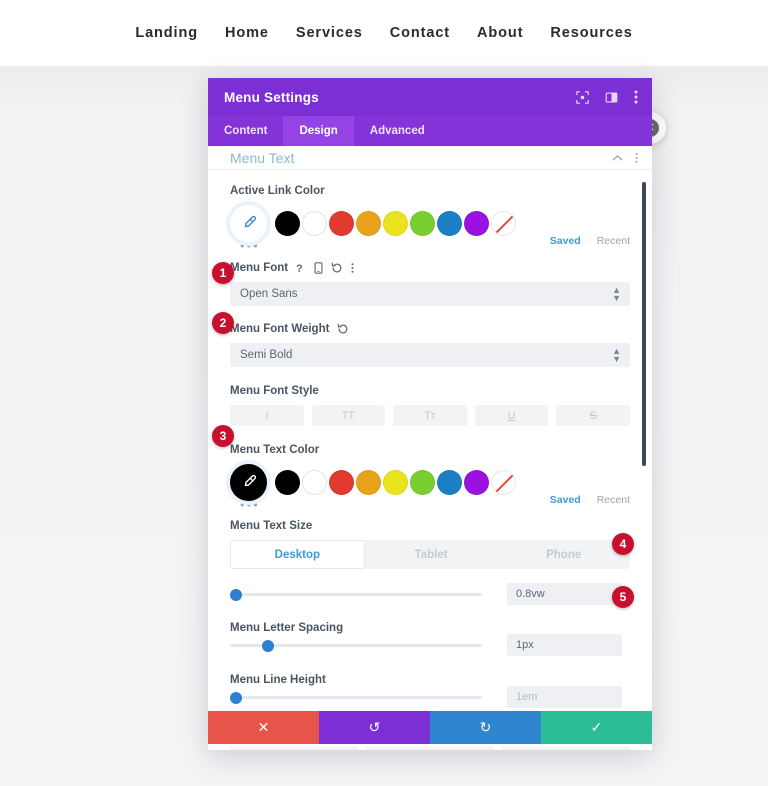 The height and width of the screenshot is (786, 768). I want to click on active-link-saved-recent: Saved Recent, so click(590, 241).